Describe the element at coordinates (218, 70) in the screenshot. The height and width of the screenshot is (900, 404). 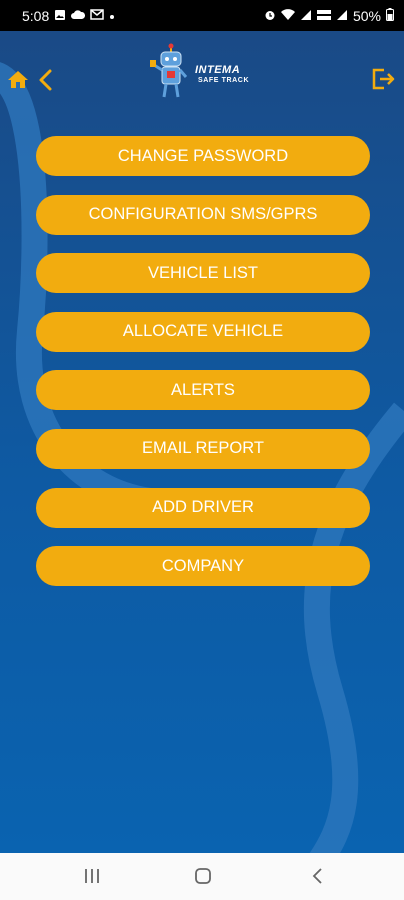
I see `logo-title: INTEMA` at that location.